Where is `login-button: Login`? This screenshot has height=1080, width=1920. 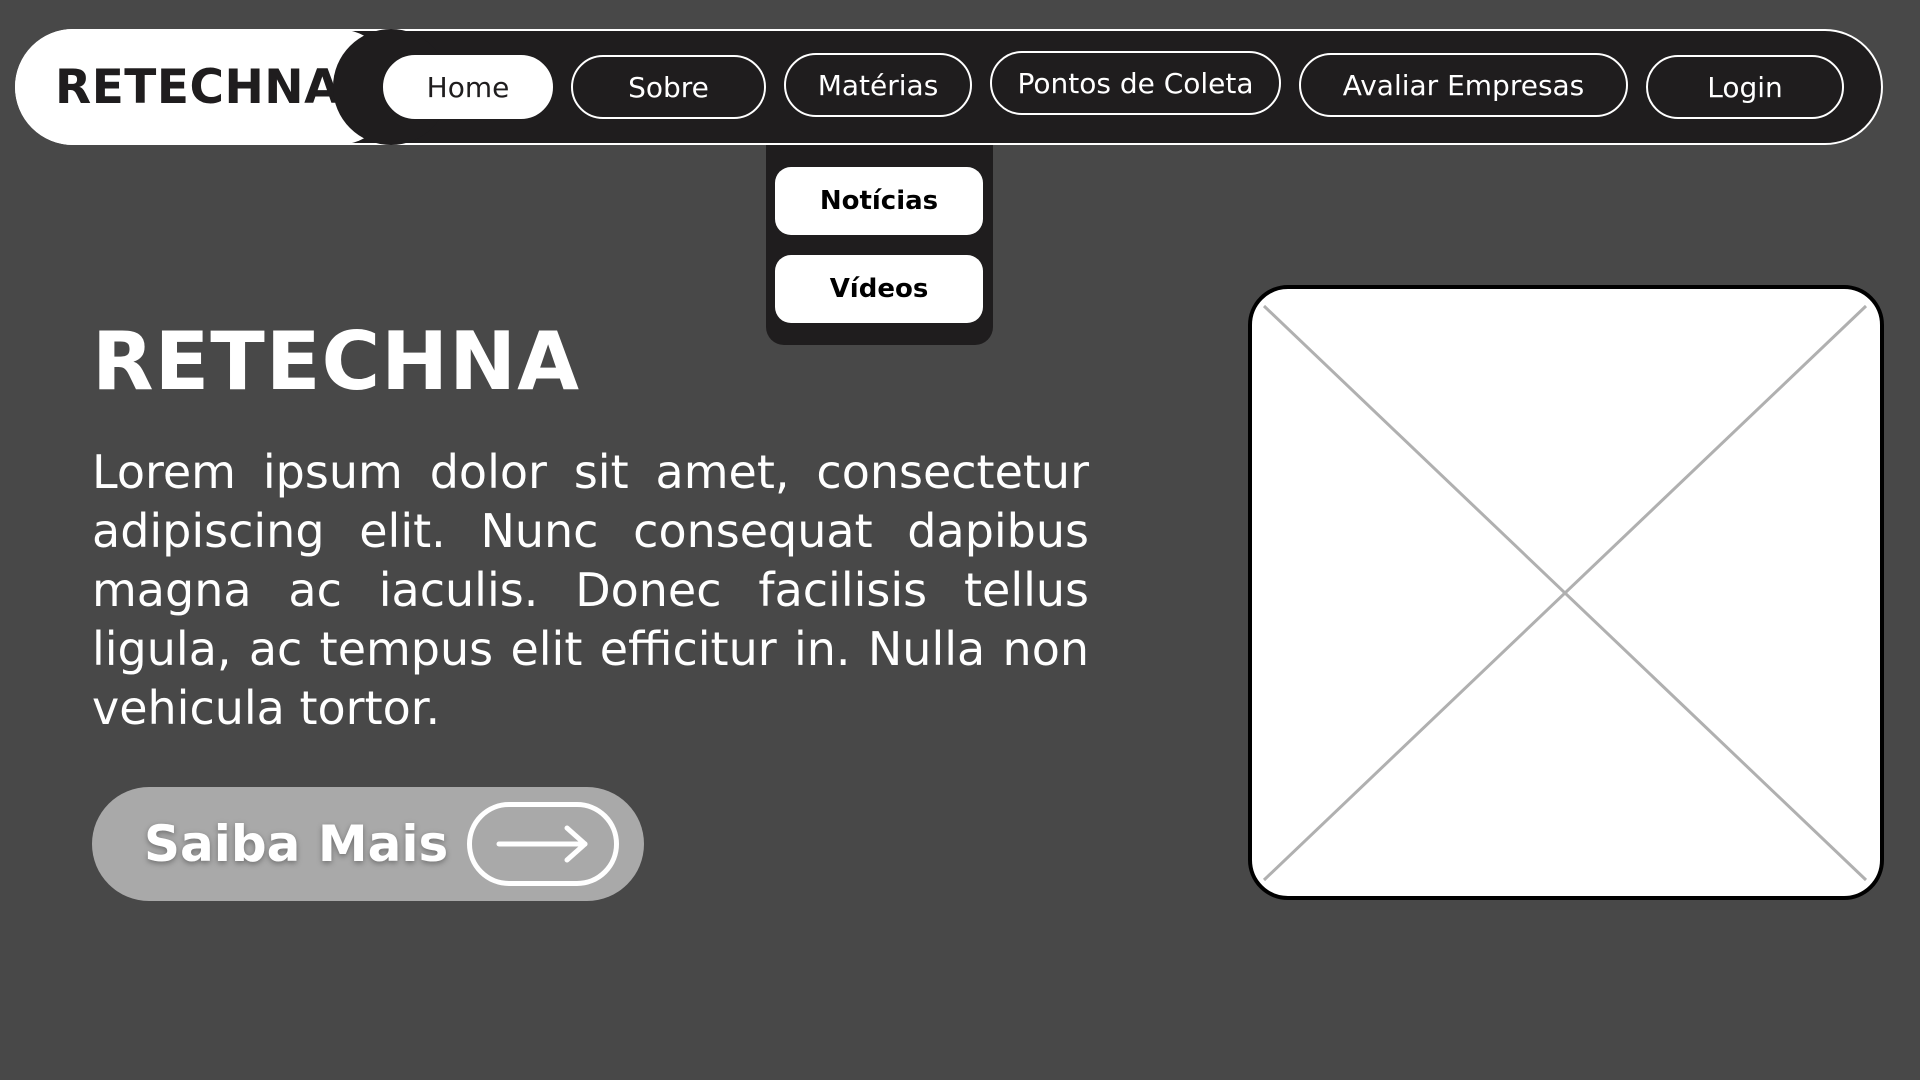
login-button: Login is located at coordinates (1745, 87).